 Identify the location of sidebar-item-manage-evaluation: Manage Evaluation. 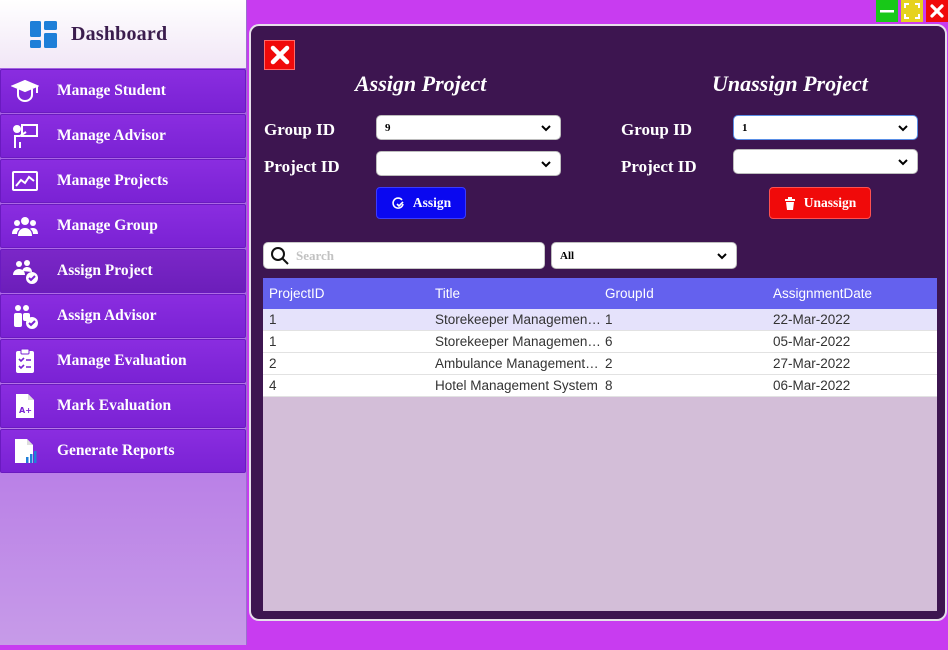
(123, 361).